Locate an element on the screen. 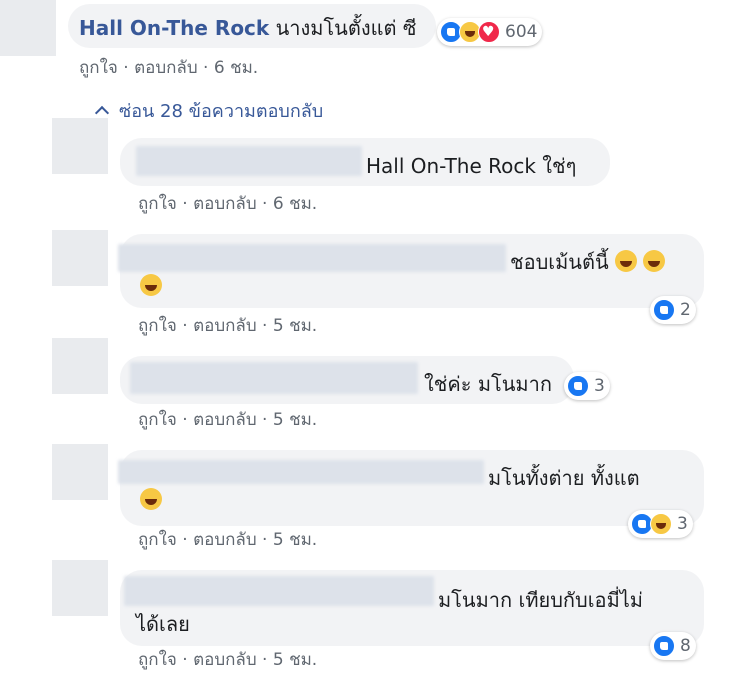  reaction-summary: 604 is located at coordinates (490, 32).